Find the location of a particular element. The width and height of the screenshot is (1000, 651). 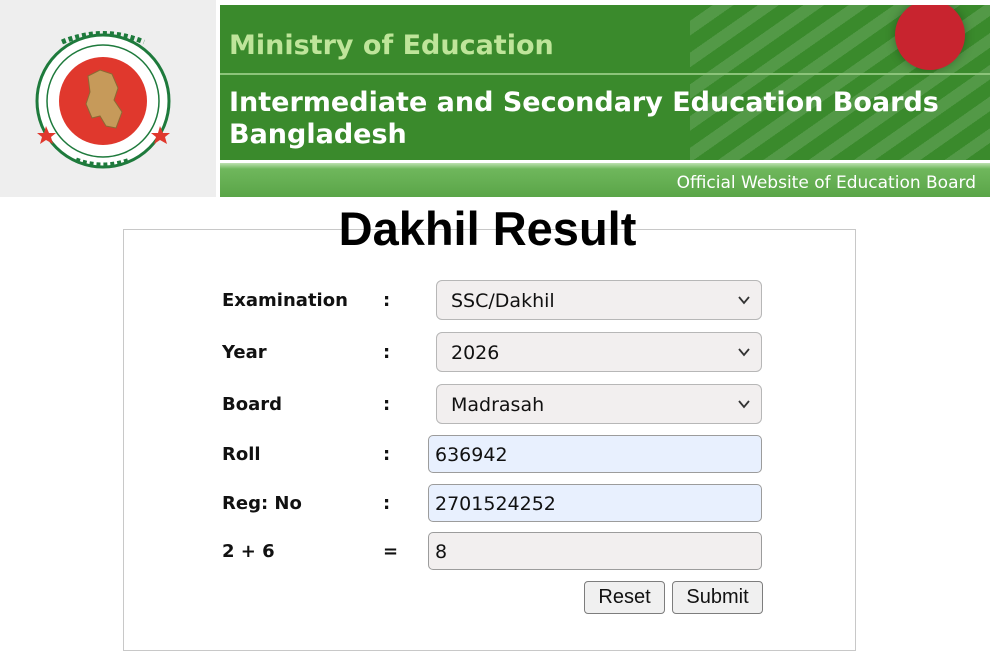

examination-label: Examination is located at coordinates (285, 300).